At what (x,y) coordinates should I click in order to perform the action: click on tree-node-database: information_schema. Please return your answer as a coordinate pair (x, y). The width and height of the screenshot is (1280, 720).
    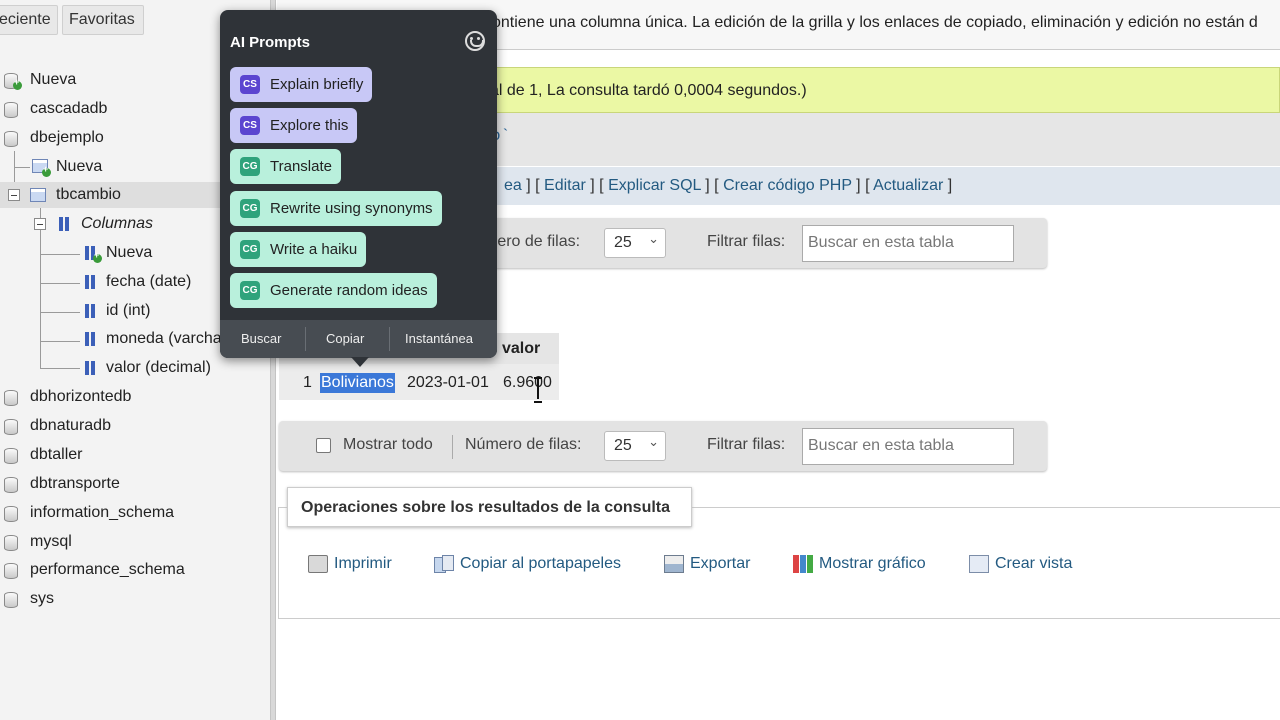
    Looking at the image, I should click on (135, 513).